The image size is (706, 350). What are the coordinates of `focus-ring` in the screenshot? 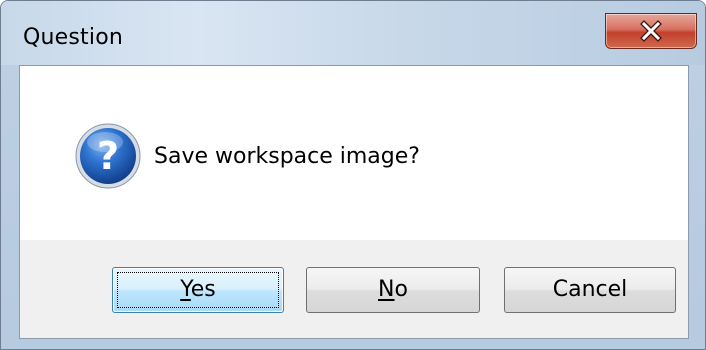 It's located at (198, 290).